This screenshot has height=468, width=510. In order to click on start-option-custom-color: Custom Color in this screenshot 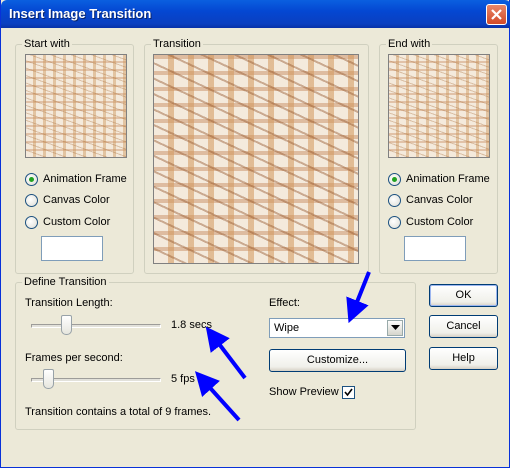, I will do `click(67, 222)`.